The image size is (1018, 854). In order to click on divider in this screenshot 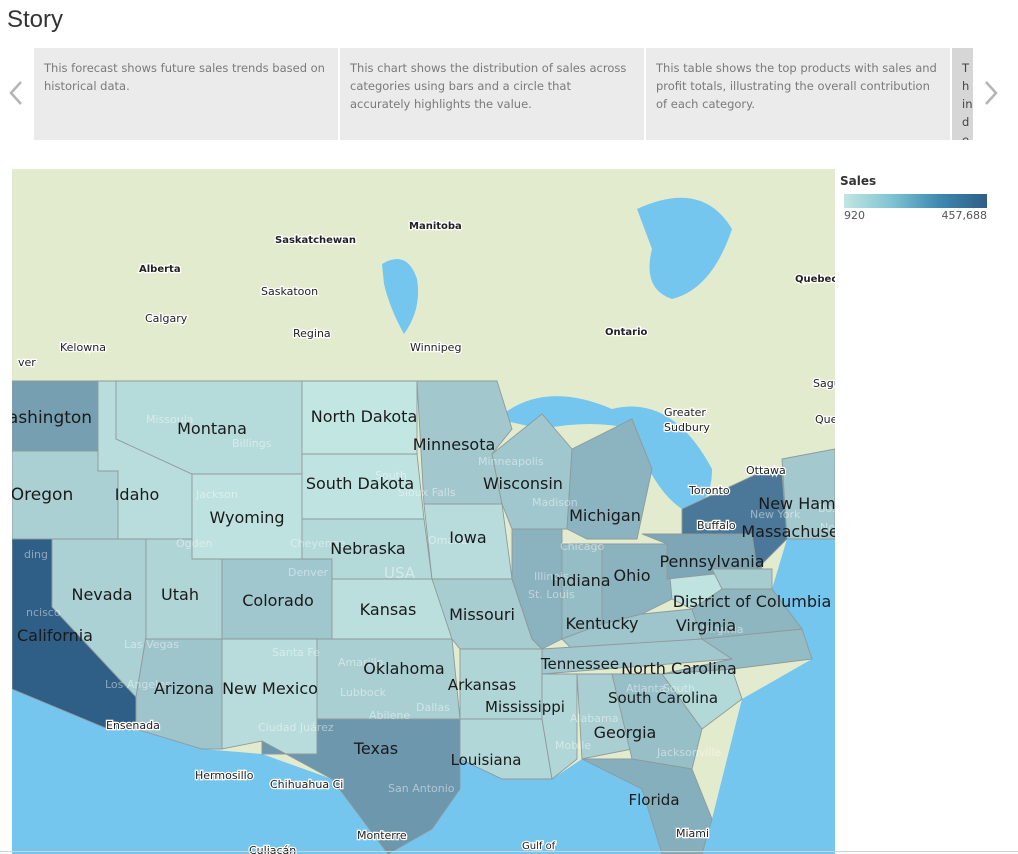, I will do `click(509, 851)`.